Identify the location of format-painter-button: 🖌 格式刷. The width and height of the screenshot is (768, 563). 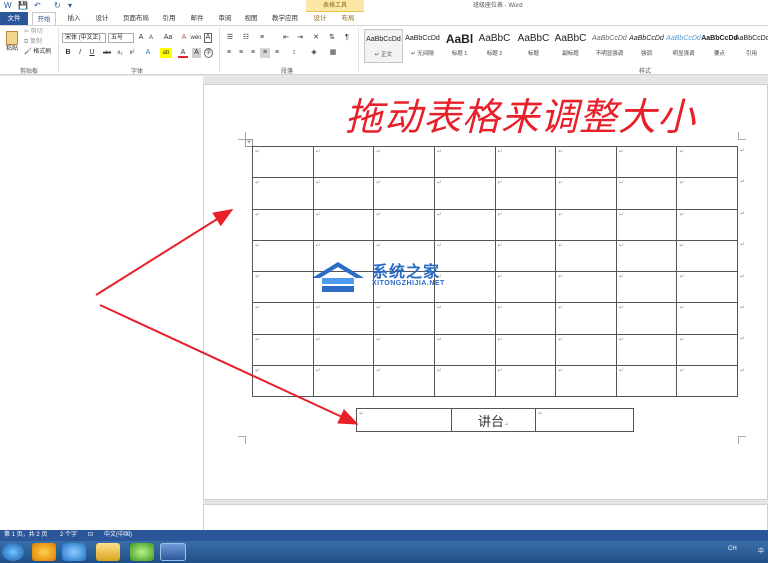
(37, 52).